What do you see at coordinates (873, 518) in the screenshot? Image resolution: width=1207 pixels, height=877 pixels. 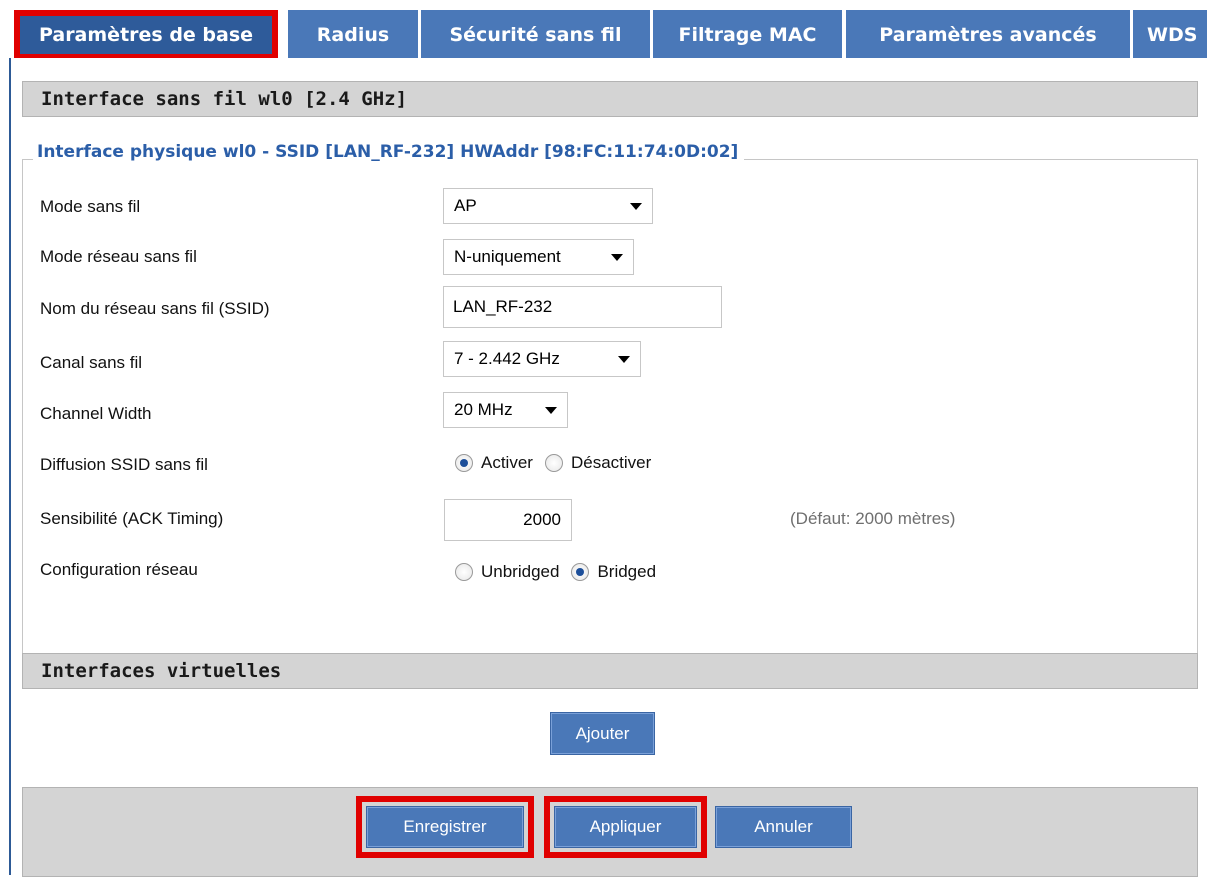 I see `ack-timing-hint: (Défaut: 2000 mètres)` at bounding box center [873, 518].